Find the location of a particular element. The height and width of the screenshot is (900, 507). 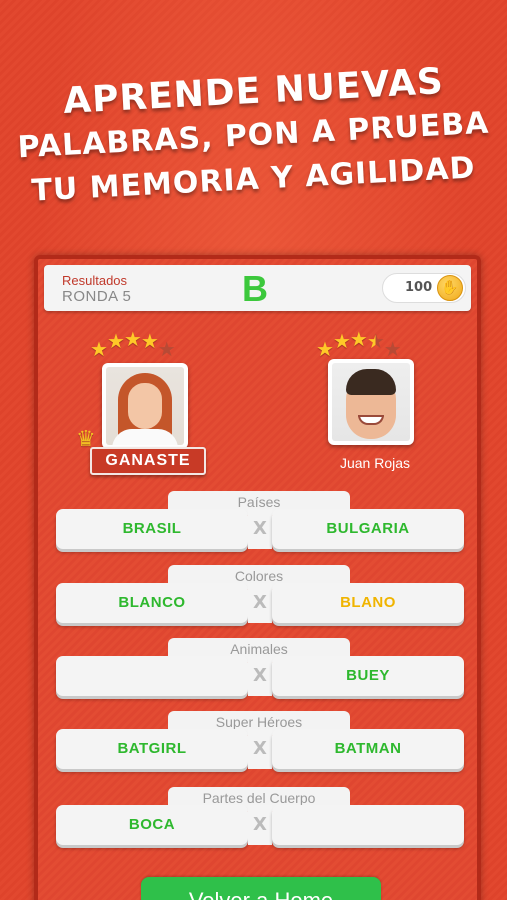

category-row: Países BRASIL X BULGARIA is located at coordinates (260, 525).